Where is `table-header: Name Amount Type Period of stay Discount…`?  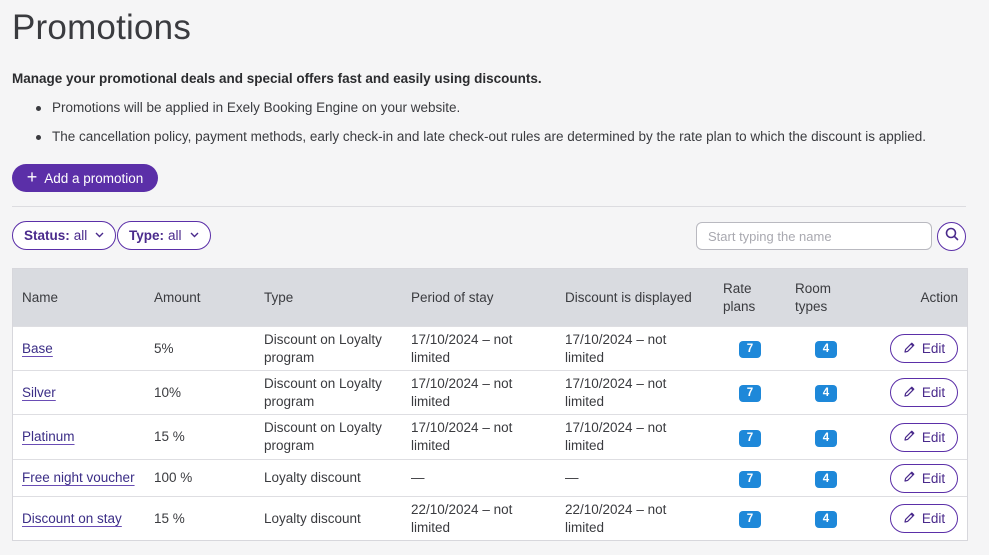
table-header: Name Amount Type Period of stay Discount… is located at coordinates (490, 297).